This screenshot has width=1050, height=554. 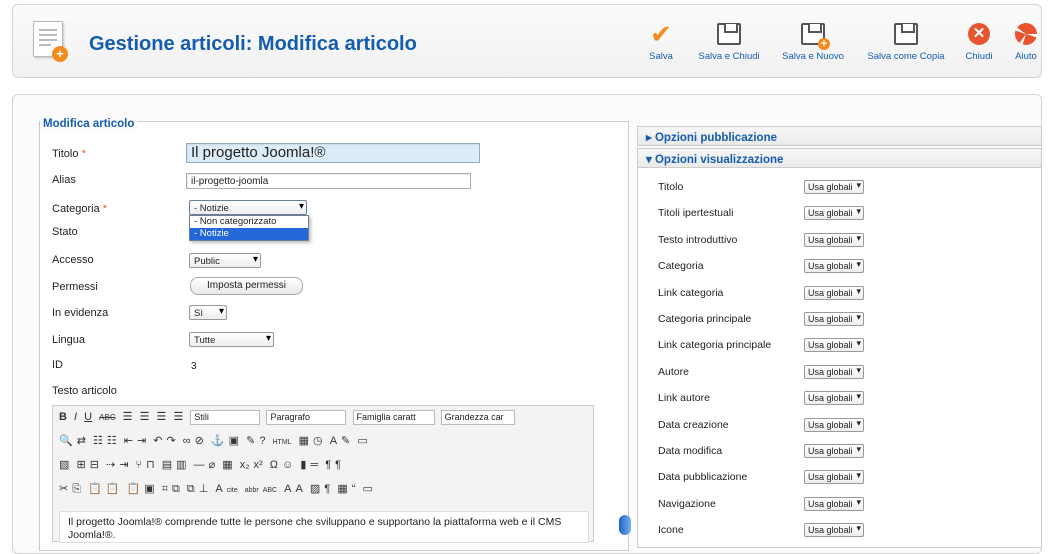 I want to click on fullscreen-icon: ▭, so click(x=362, y=440).